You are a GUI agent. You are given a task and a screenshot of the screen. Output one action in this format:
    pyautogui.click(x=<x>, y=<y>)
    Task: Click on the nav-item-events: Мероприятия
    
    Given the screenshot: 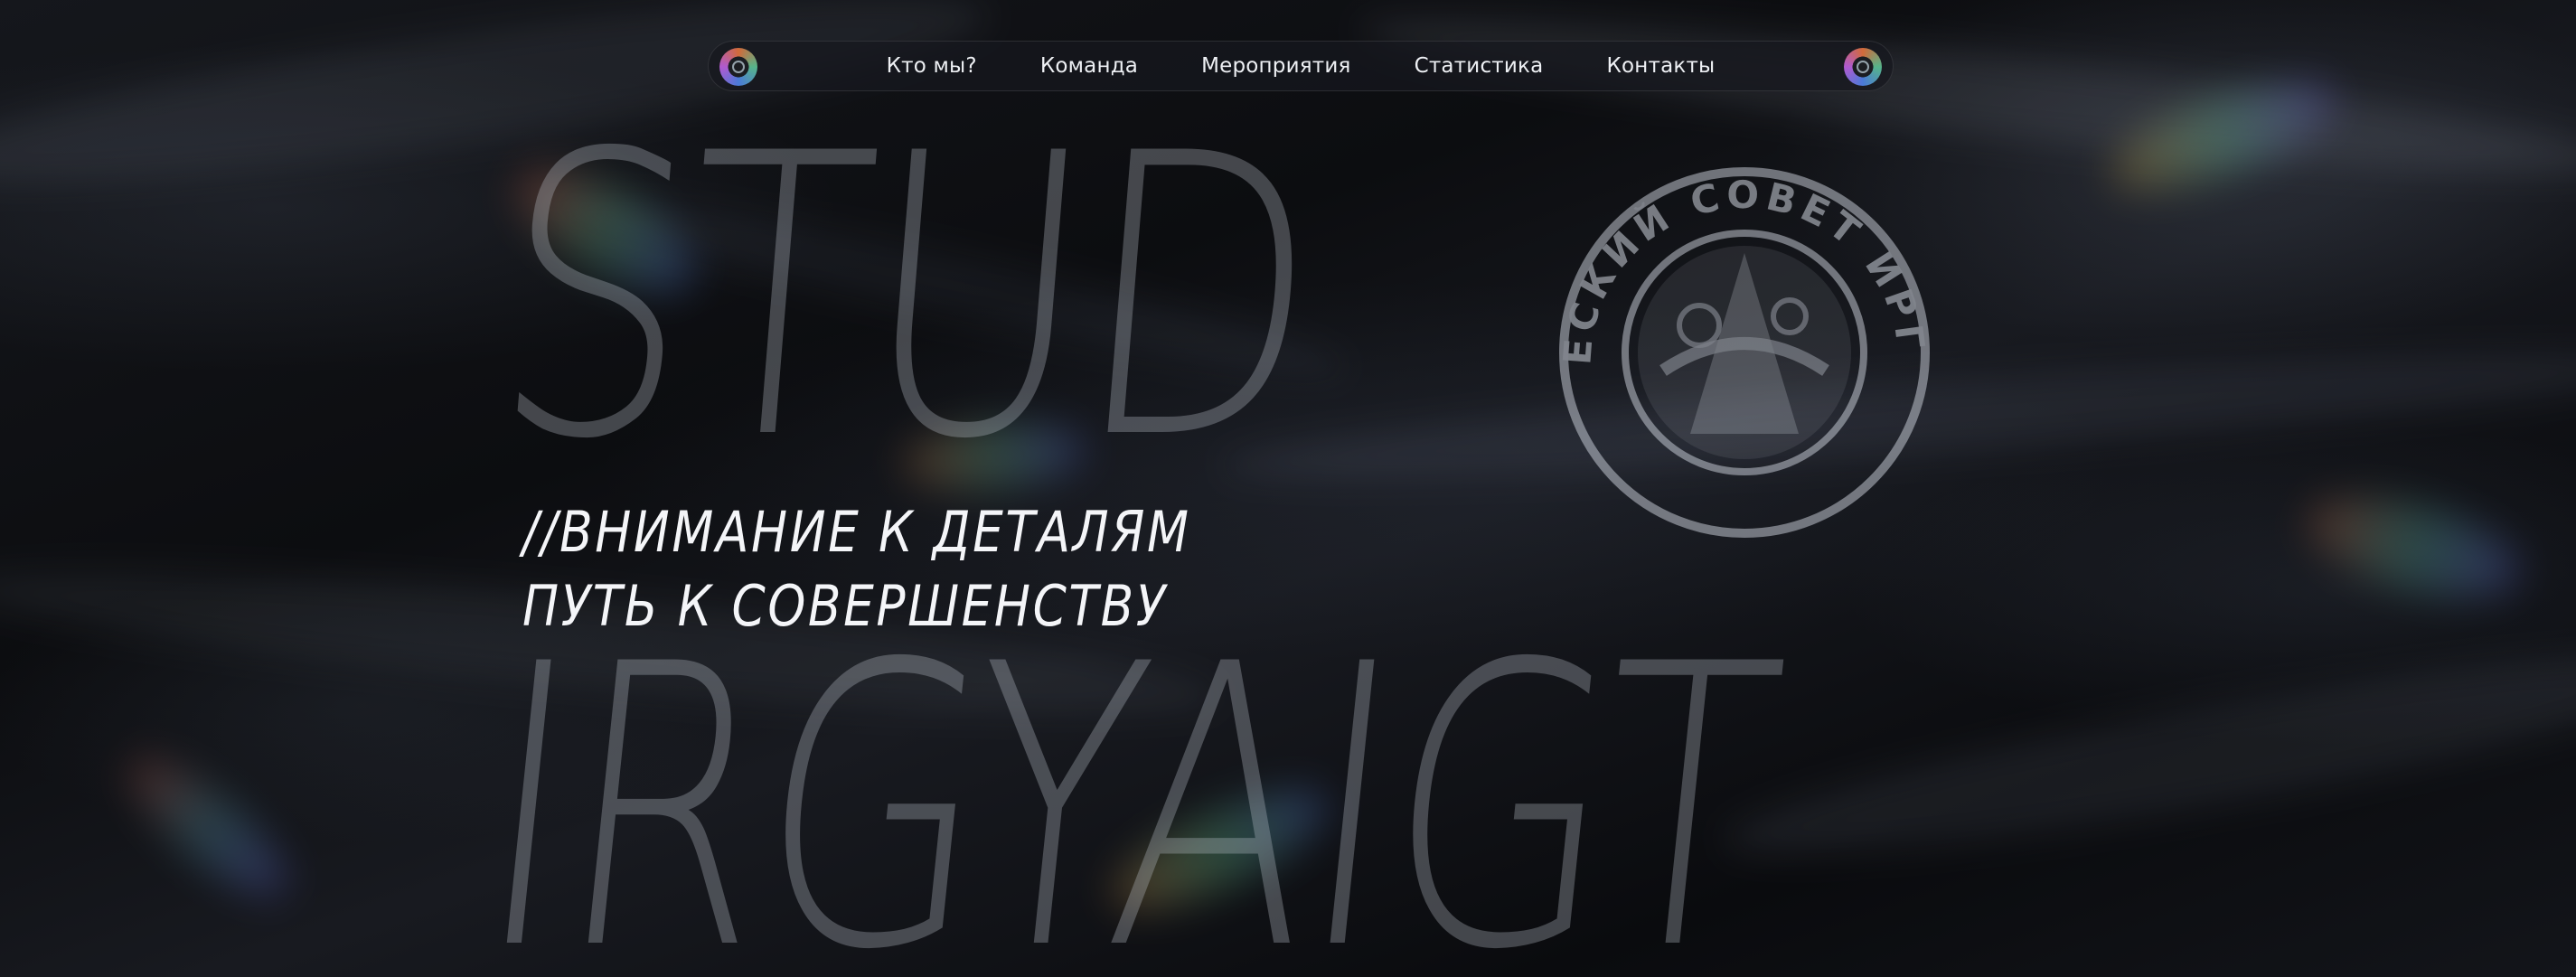 What is the action you would take?
    pyautogui.click(x=1276, y=66)
    